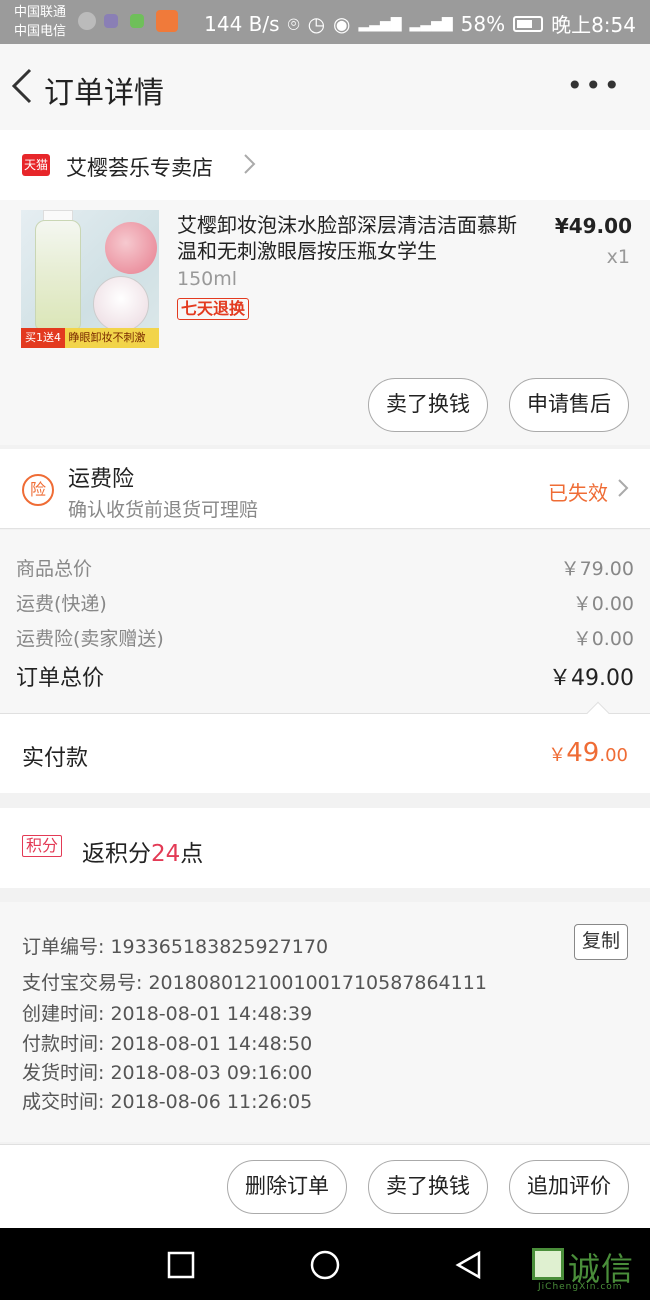 The image size is (650, 1300). What do you see at coordinates (167, 1044) in the screenshot?
I see `paid-time: 付款时间: 2018-08-01 14:48:50` at bounding box center [167, 1044].